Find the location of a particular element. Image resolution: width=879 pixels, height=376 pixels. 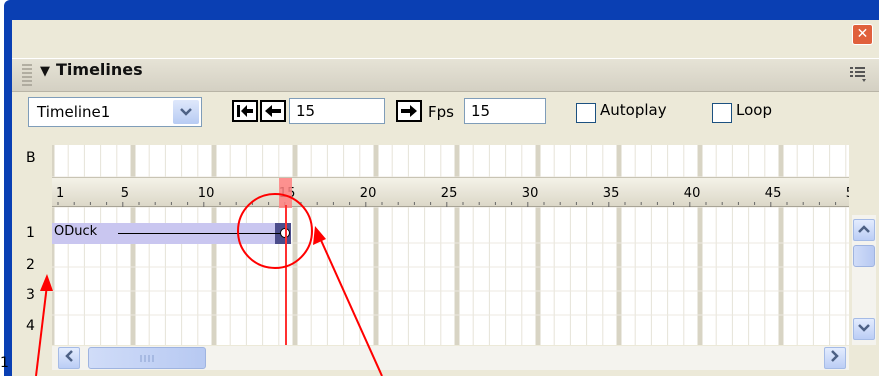

annotation-circle is located at coordinates (275, 231).